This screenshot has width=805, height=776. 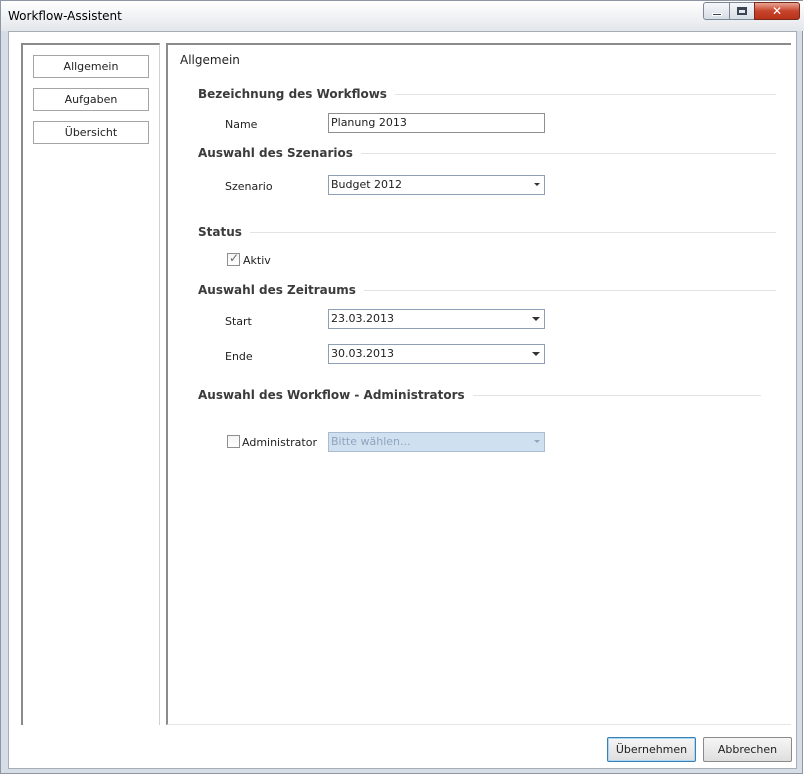 What do you see at coordinates (249, 186) in the screenshot?
I see `scenario-label: Szenario` at bounding box center [249, 186].